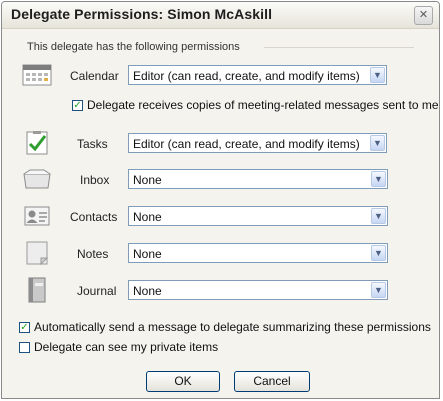 This screenshot has width=443, height=401. Describe the element at coordinates (339, 47) in the screenshot. I see `intro-separator` at that location.